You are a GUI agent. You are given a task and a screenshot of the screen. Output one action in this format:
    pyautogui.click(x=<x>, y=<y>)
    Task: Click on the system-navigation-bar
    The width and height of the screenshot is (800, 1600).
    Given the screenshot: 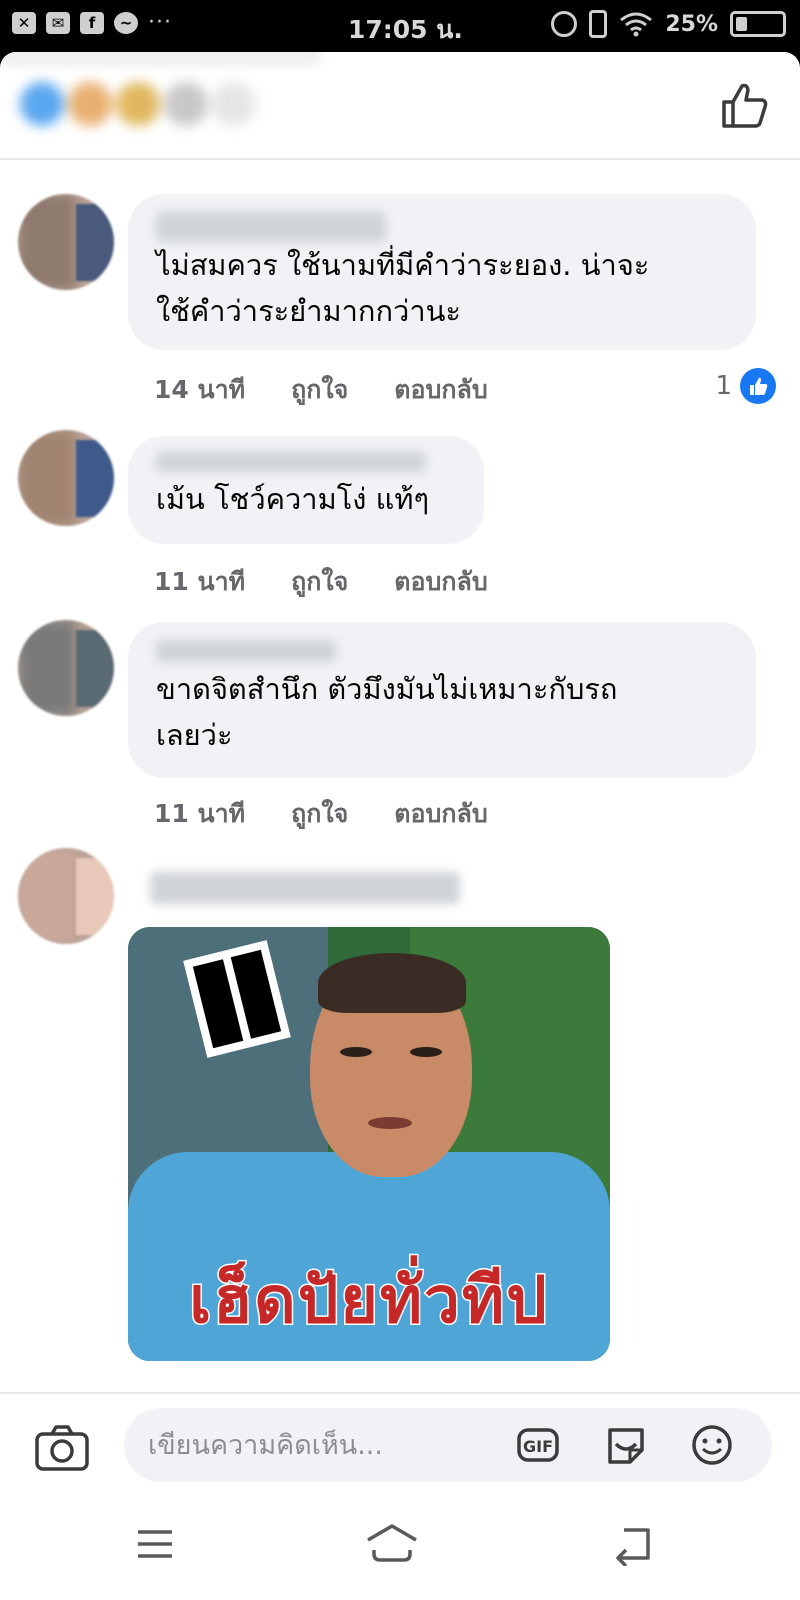 What is the action you would take?
    pyautogui.click(x=400, y=1546)
    